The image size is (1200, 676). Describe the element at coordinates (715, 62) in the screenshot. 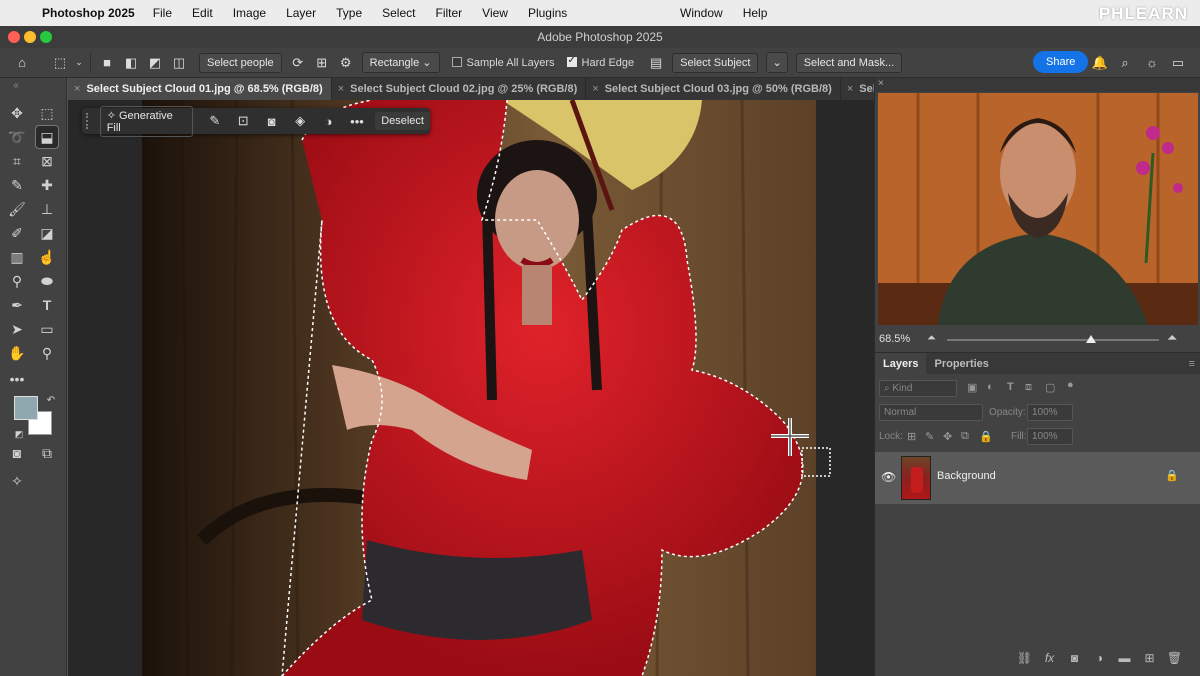

I see `select-subject-button: Select Subject` at that location.